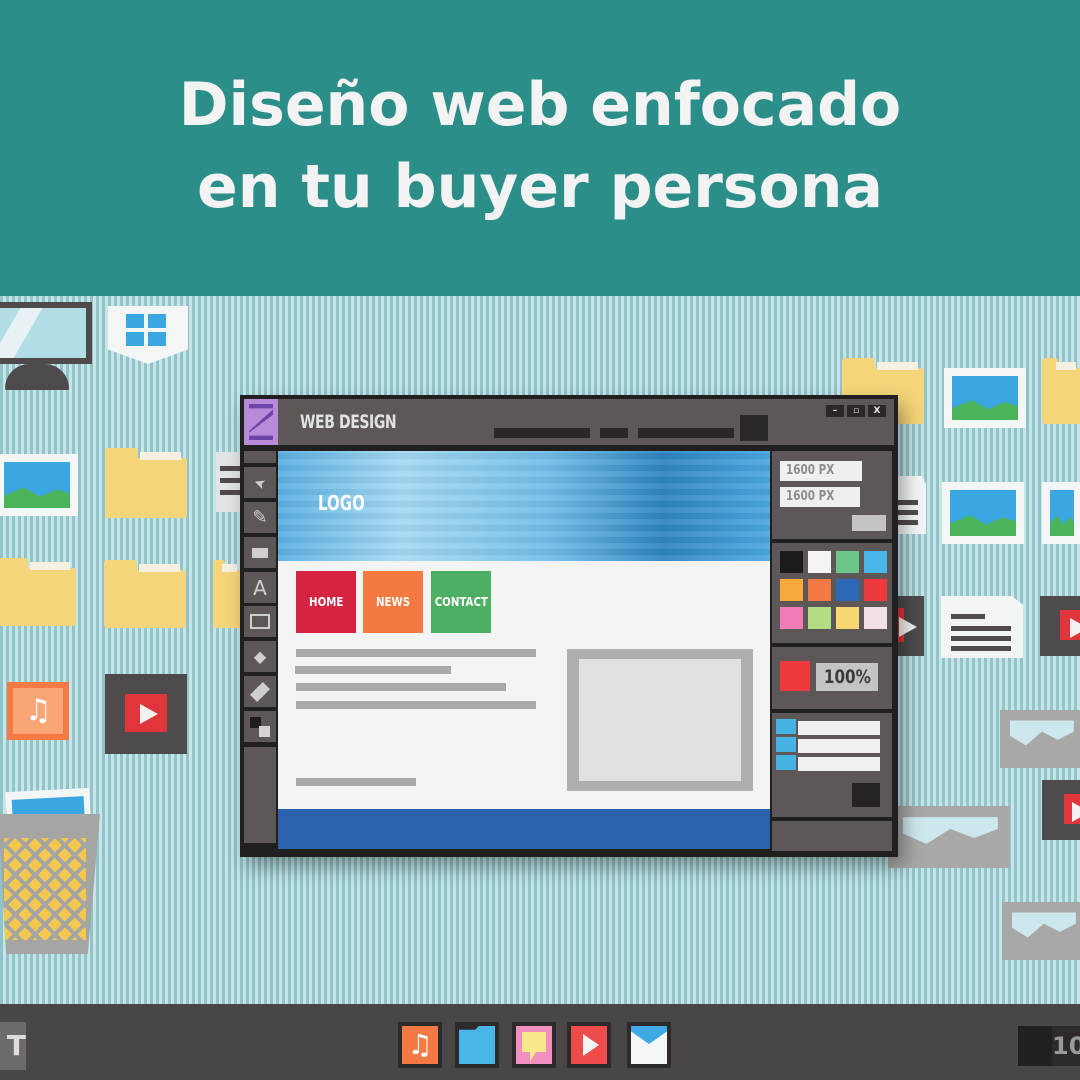 The image size is (1080, 1080). I want to click on color-swap-tool-button, so click(260, 726).